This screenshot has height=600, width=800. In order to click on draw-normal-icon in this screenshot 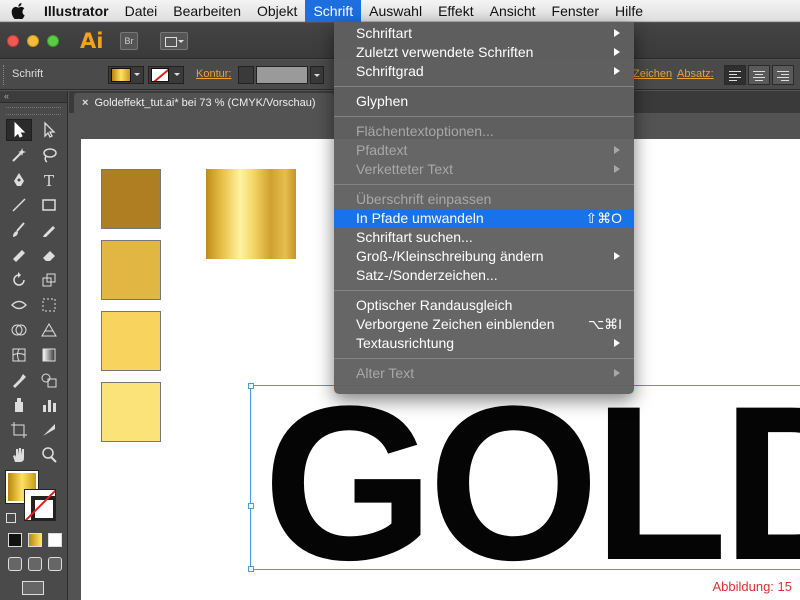, I will do `click(15, 564)`.